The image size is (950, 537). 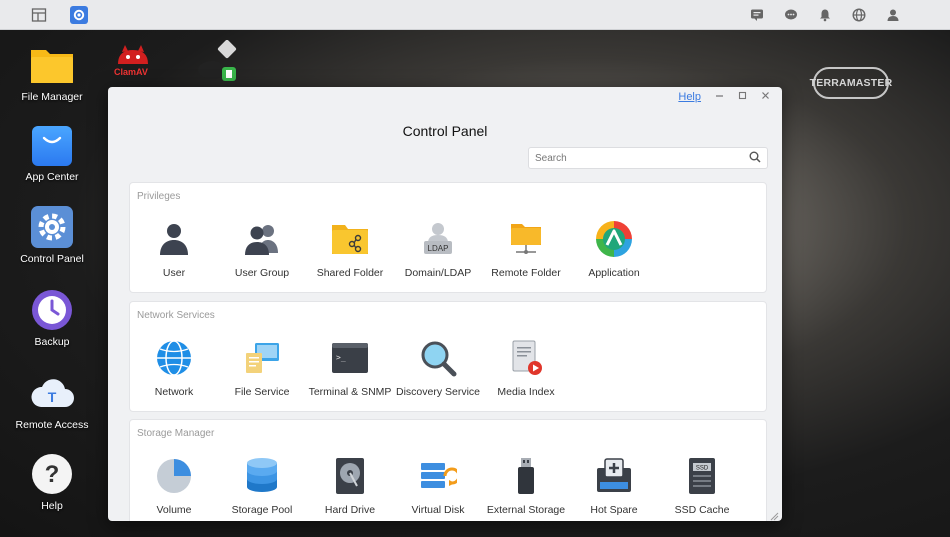 What do you see at coordinates (702, 469) in the screenshot?
I see `svg-text: SSD` at bounding box center [702, 469].